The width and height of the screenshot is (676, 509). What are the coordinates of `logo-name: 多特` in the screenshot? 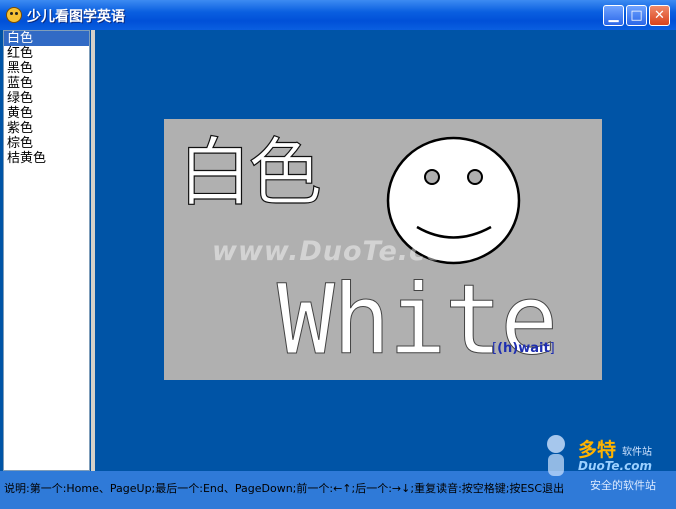 It's located at (597, 450).